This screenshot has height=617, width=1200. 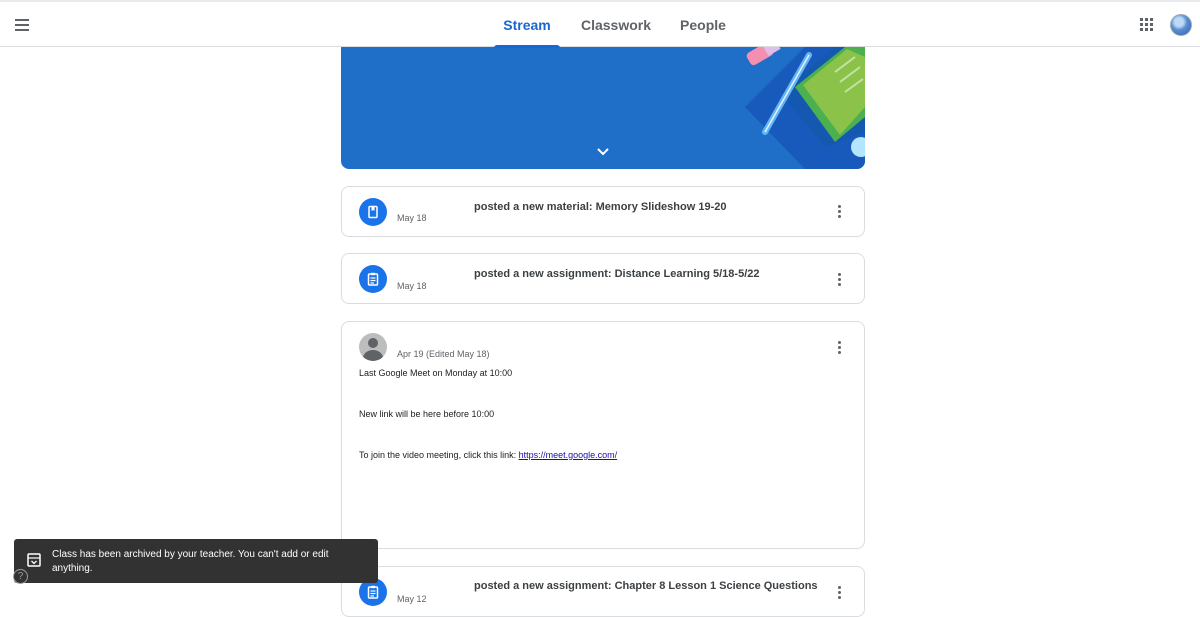 I want to click on help-icon: ?, so click(x=20, y=576).